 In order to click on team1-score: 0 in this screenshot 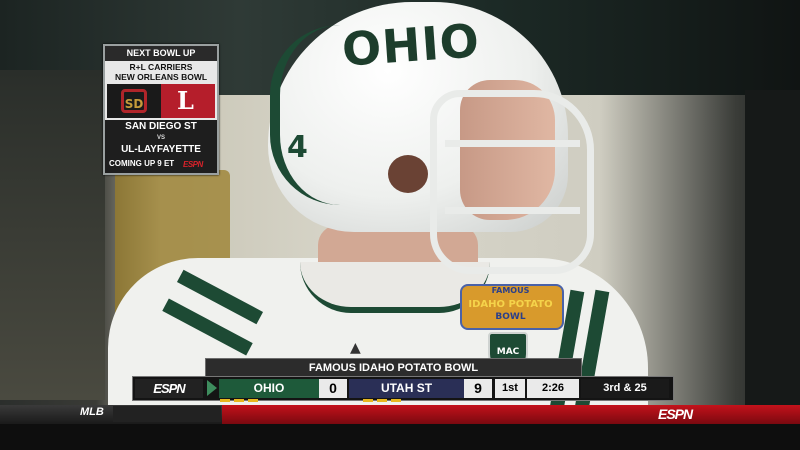, I will do `click(333, 388)`.